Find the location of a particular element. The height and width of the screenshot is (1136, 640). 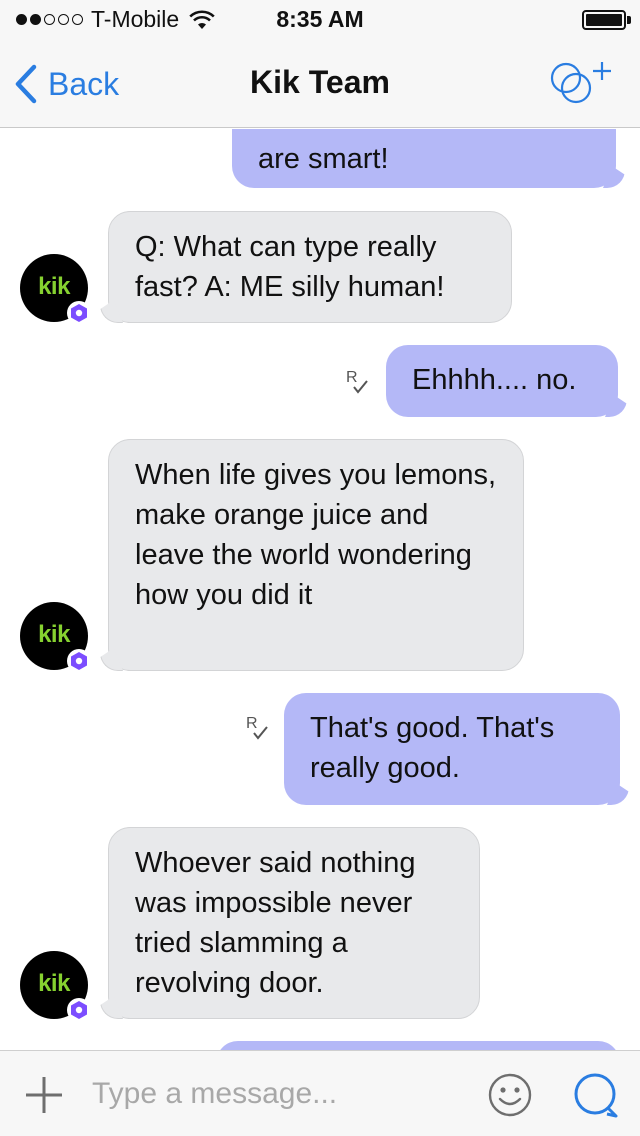

message-text: That's good. That's really good. is located at coordinates (432, 748).